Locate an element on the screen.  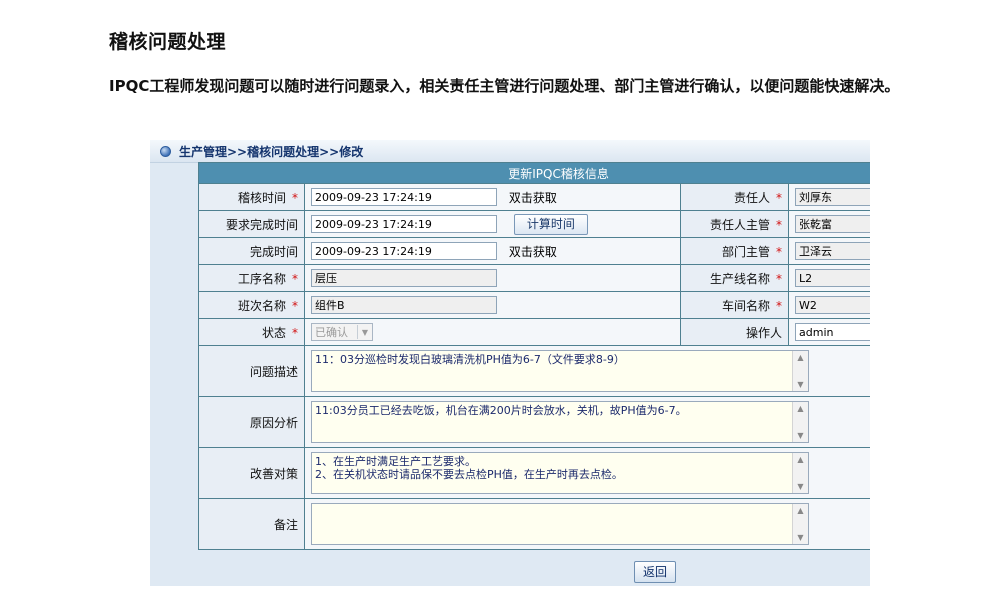
problem-label: 问题描述 is located at coordinates (251, 371).